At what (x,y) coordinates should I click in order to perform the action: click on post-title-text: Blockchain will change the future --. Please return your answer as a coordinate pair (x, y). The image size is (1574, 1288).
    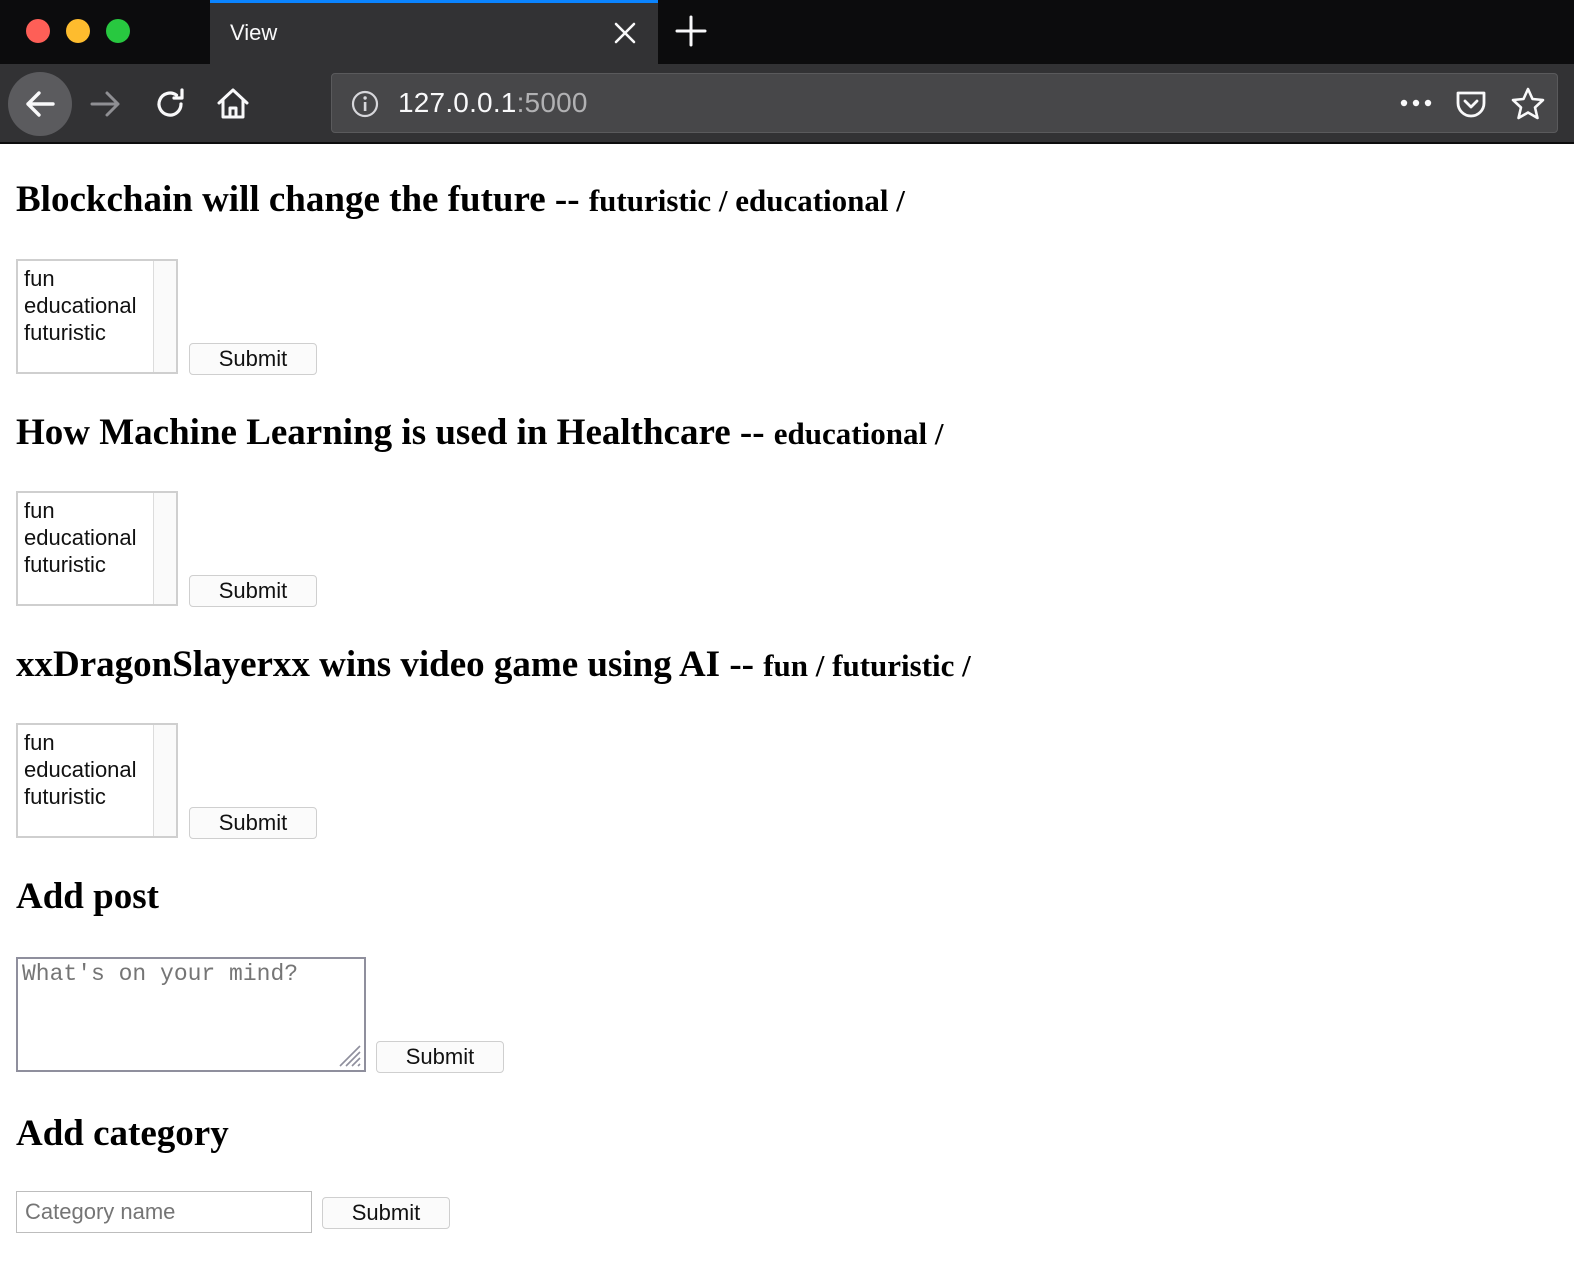
    Looking at the image, I should click on (302, 199).